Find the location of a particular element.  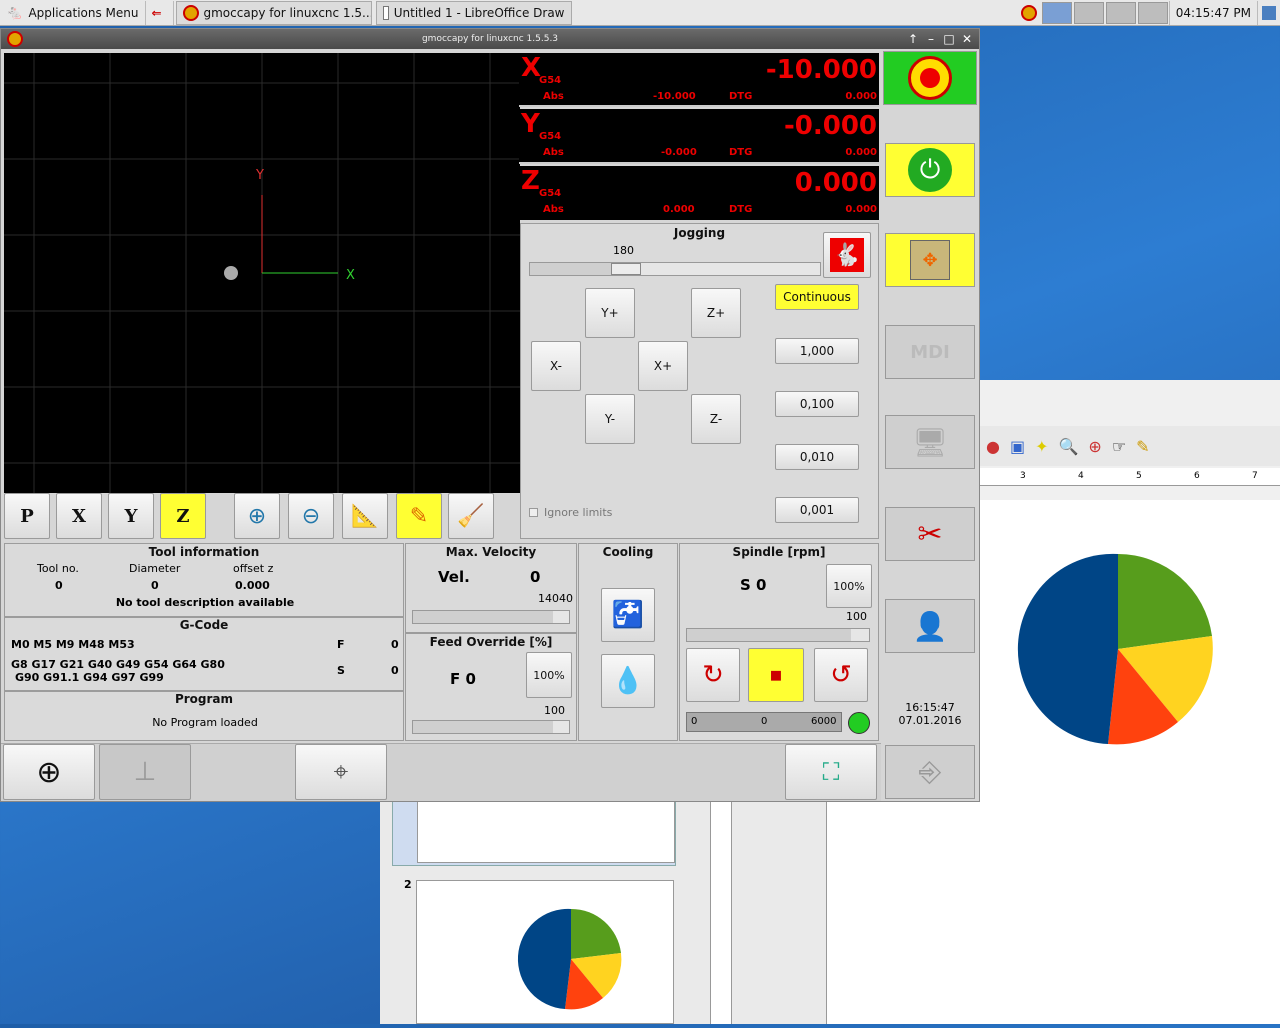

logout-icon: ⇐ is located at coordinates (160, 12).